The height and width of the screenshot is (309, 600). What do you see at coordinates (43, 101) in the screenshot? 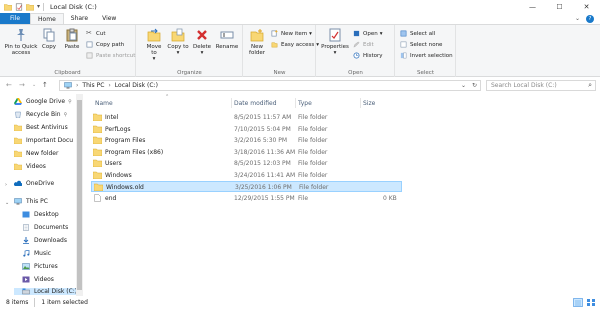
I see `nav-item-google-drive: Google Drive ⚲` at bounding box center [43, 101].